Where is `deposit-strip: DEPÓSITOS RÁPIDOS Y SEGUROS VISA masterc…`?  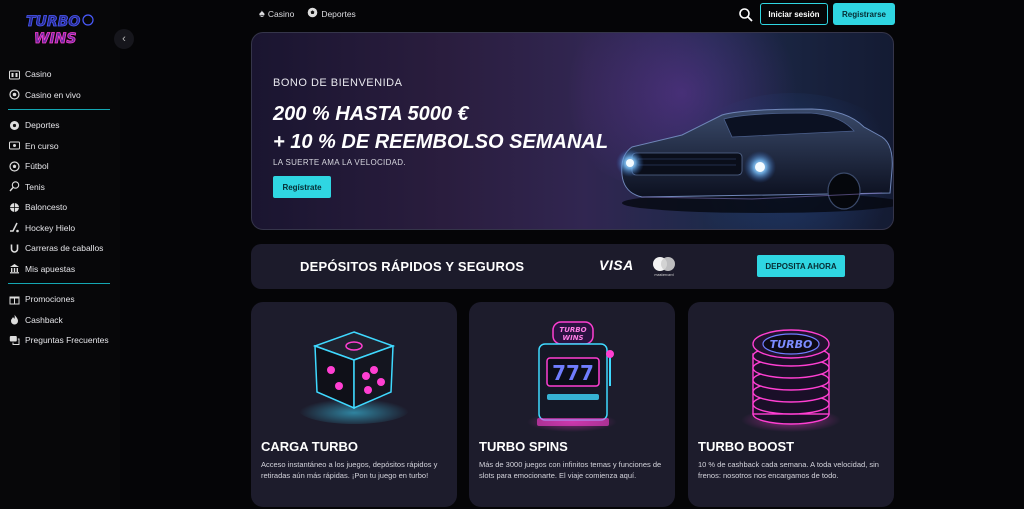 deposit-strip: DEPÓSITOS RÁPIDOS Y SEGUROS VISA masterc… is located at coordinates (572, 266).